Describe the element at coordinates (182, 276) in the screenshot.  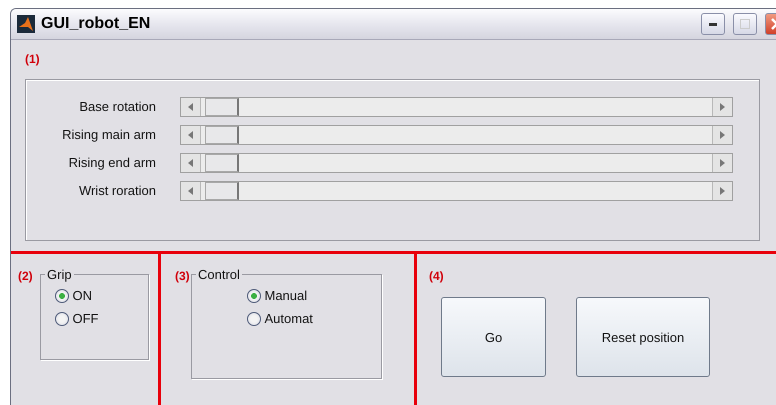
I see `section-number: (3)` at that location.